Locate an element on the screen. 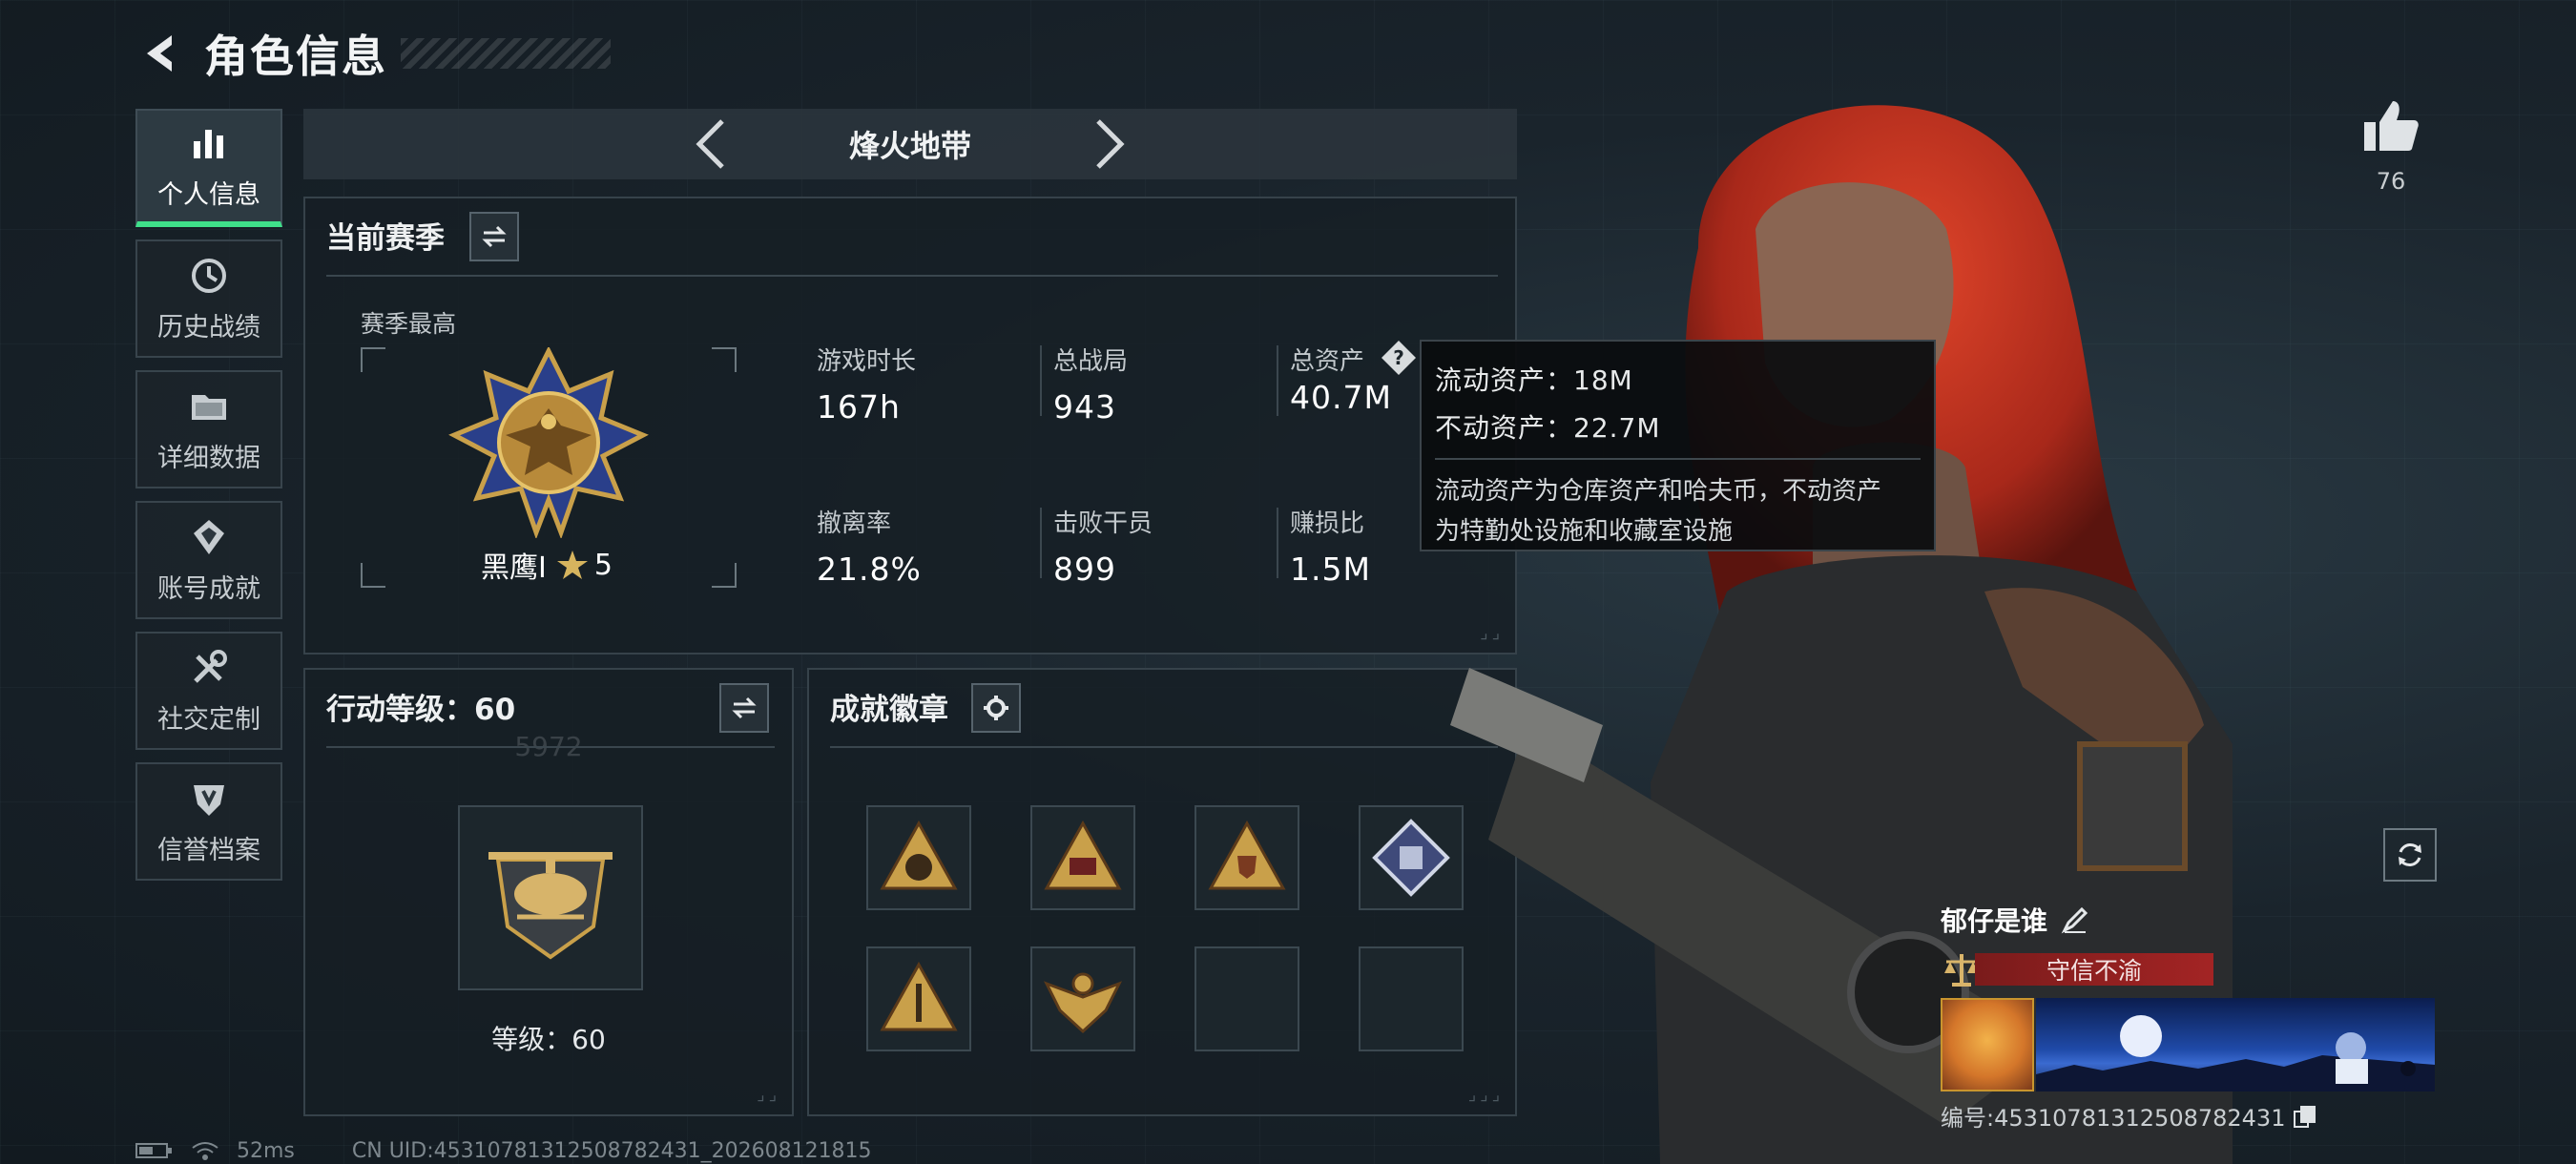 Image resolution: width=2576 pixels, height=1164 pixels. like-count: 76 is located at coordinates (2391, 182).